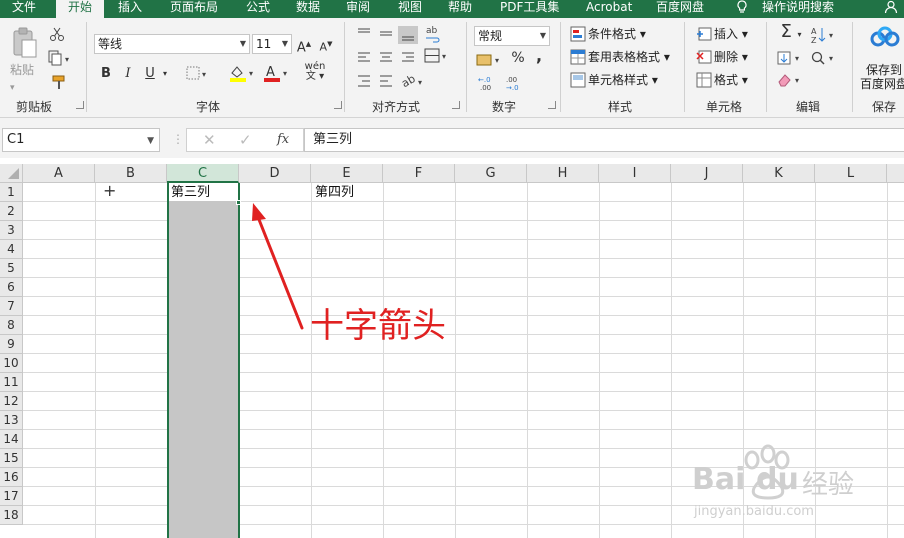  What do you see at coordinates (11, 439) in the screenshot?
I see `row-header-14: 14` at bounding box center [11, 439].